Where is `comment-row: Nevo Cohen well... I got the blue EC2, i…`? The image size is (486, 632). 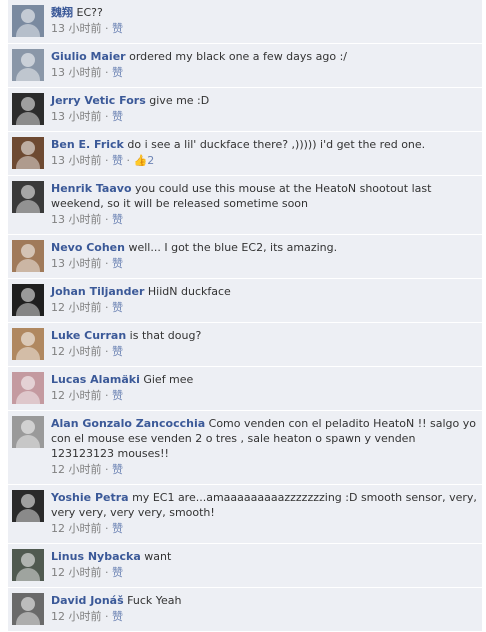 comment-row: Nevo Cohen well... I got the blue EC2, i… is located at coordinates (245, 257).